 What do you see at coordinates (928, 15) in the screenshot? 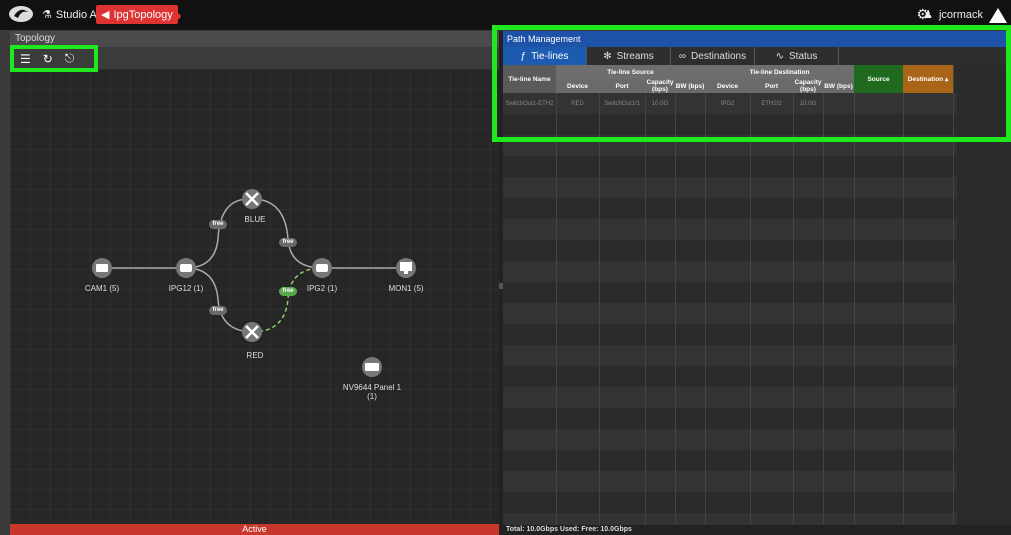
I see `user-icon: ♟` at bounding box center [928, 15].